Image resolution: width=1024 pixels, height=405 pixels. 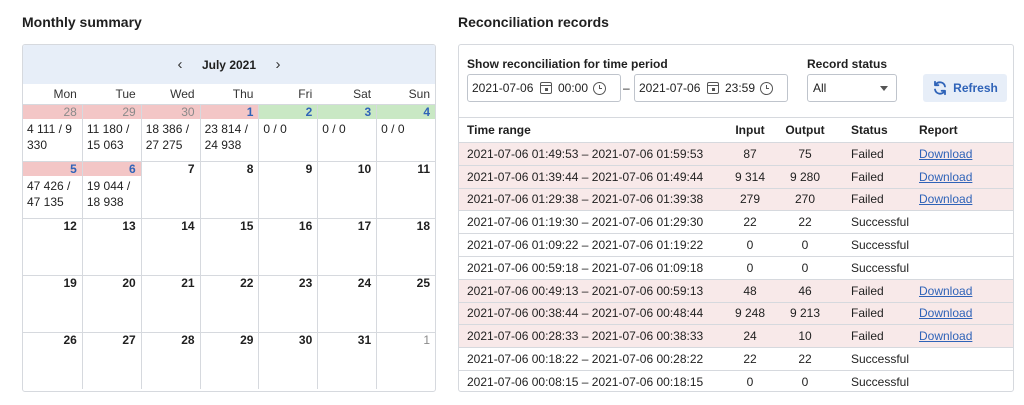 What do you see at coordinates (820, 88) in the screenshot?
I see `record-status-value: All` at bounding box center [820, 88].